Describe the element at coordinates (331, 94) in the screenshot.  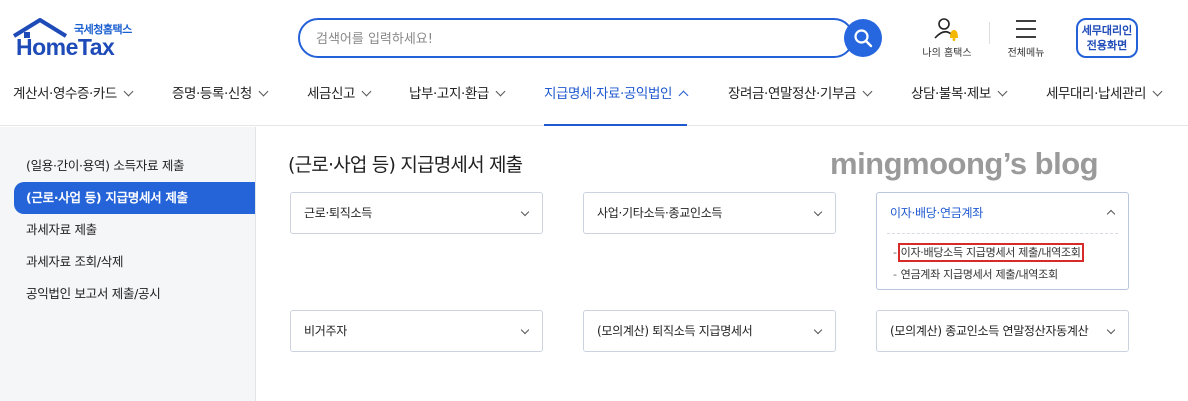
I see `gnb-item-label: 세금신고` at that location.